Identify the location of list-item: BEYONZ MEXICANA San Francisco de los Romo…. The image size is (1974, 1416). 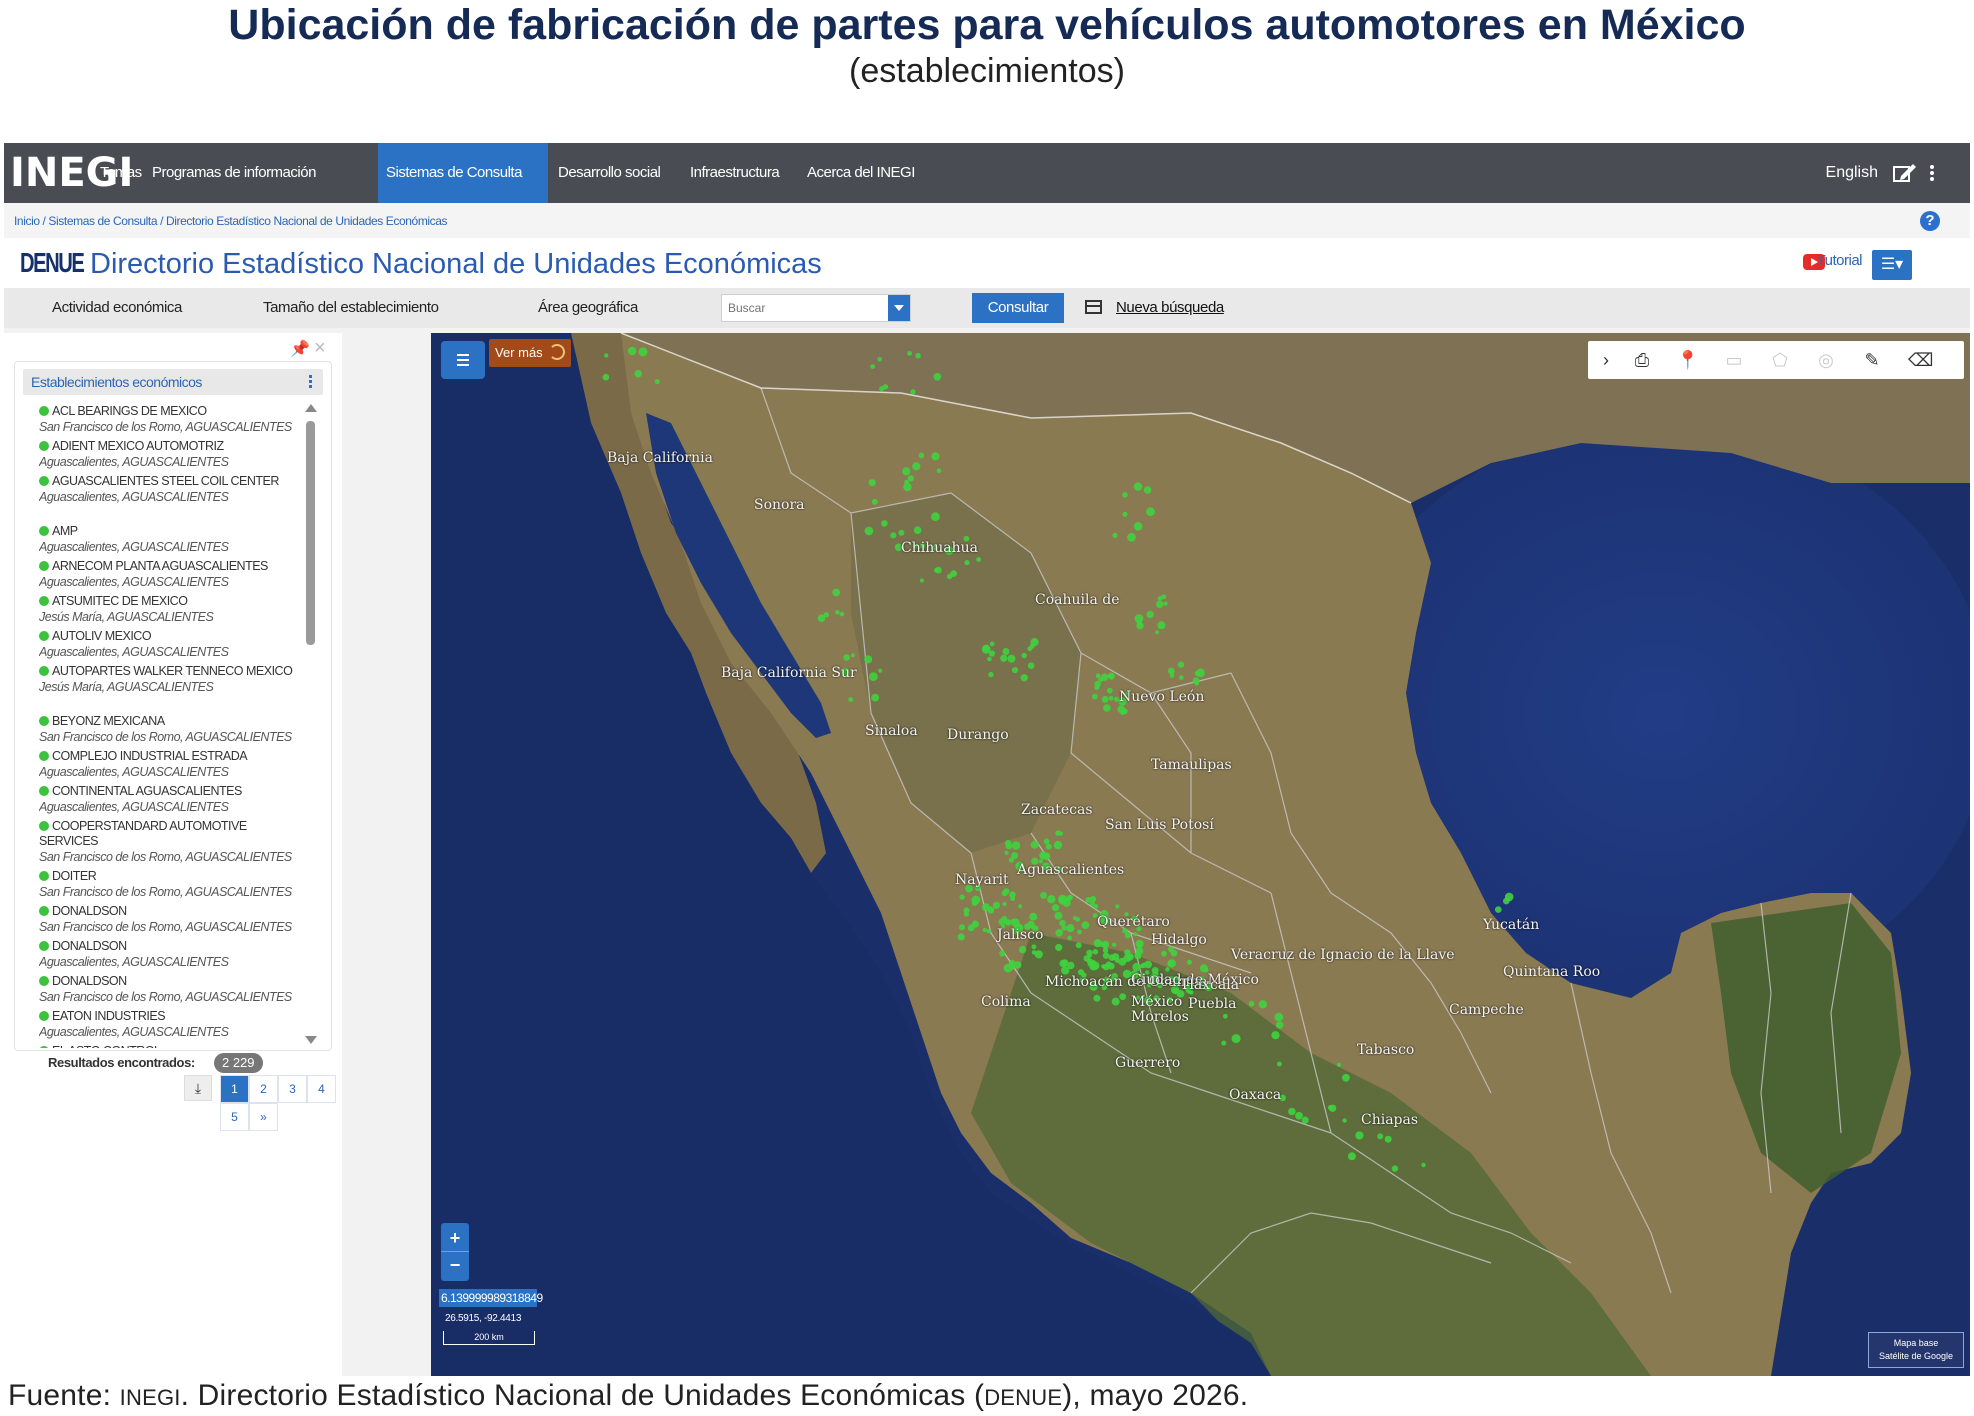
(170, 731).